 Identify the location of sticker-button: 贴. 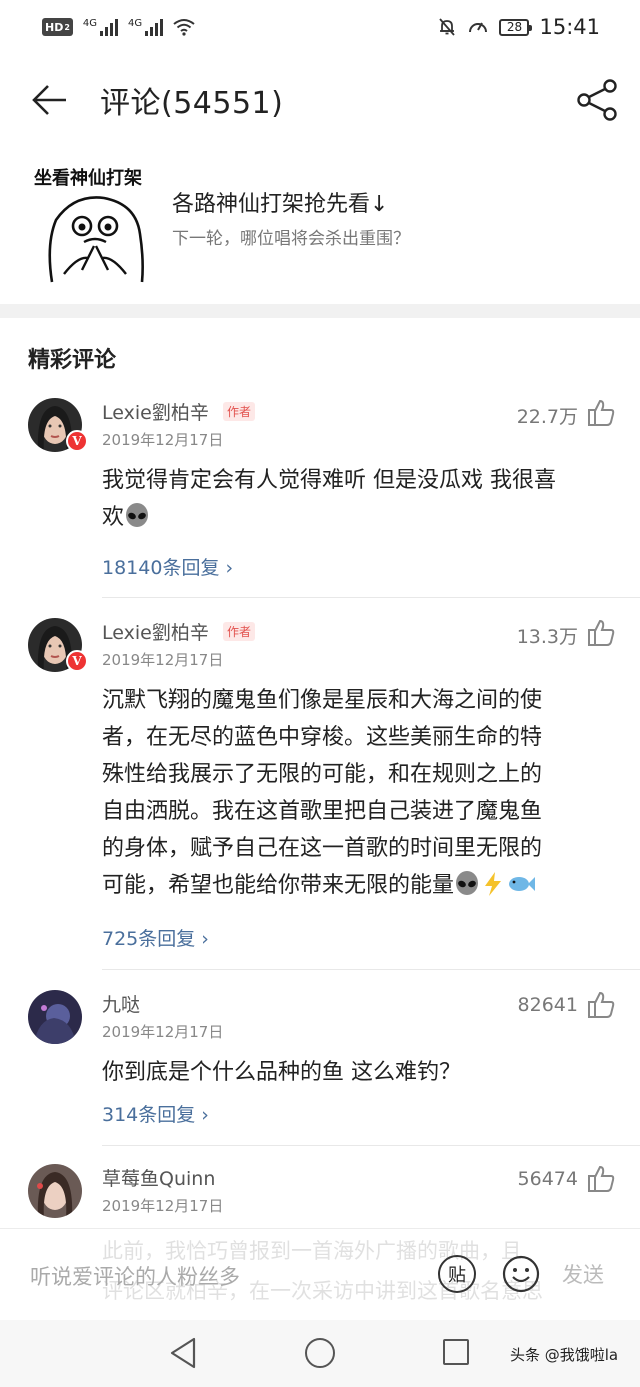
(457, 1274).